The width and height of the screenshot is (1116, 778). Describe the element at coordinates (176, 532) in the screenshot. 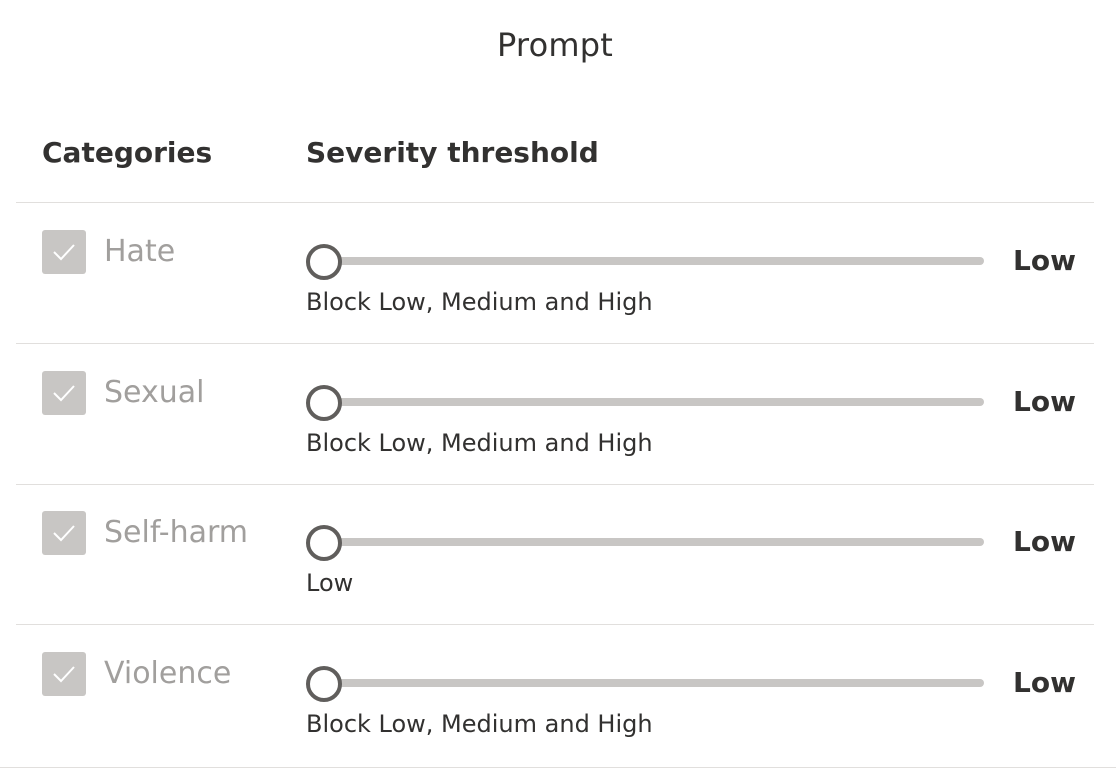

I see `category-label: Self-harm` at that location.